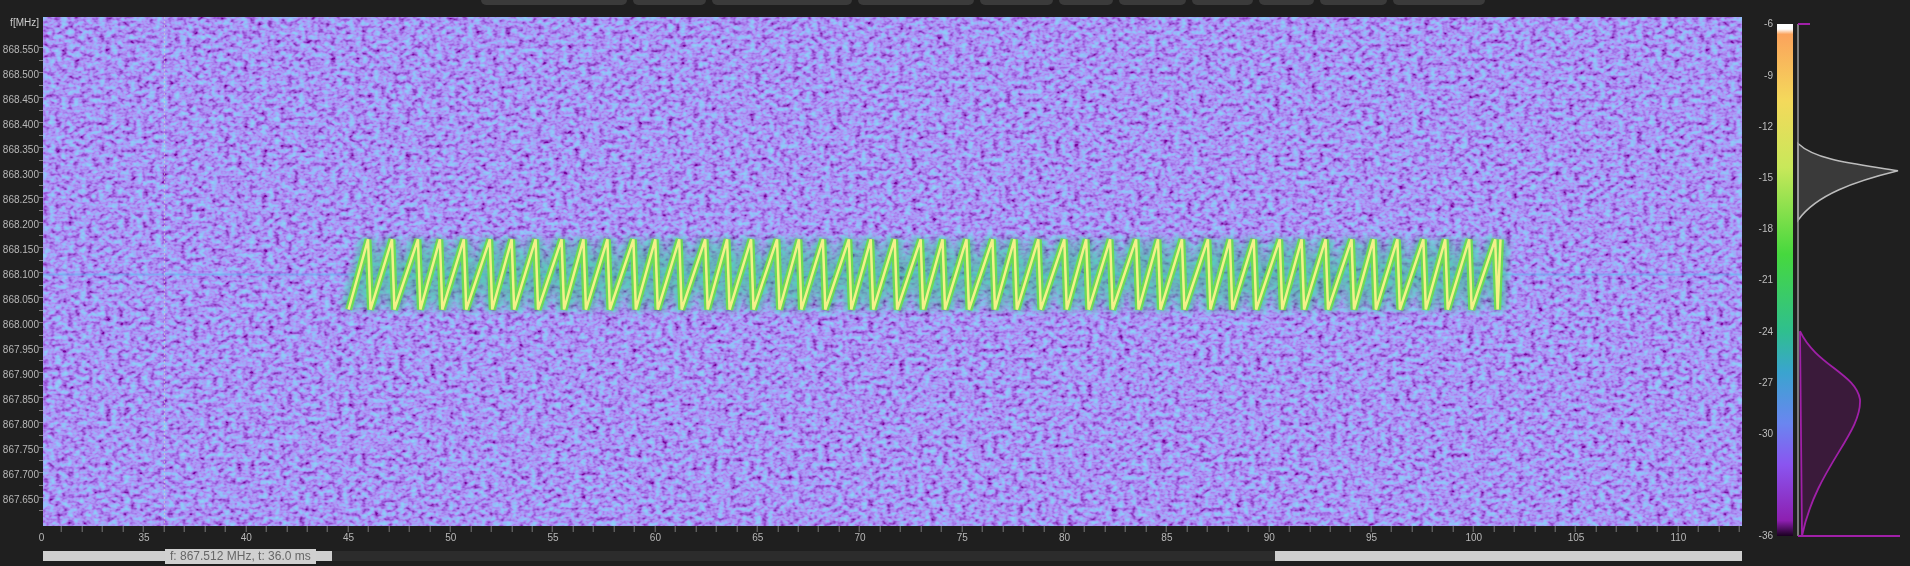 This screenshot has width=1910, height=566. Describe the element at coordinates (1678, 537) in the screenshot. I see `axis-tick-label: 110` at that location.